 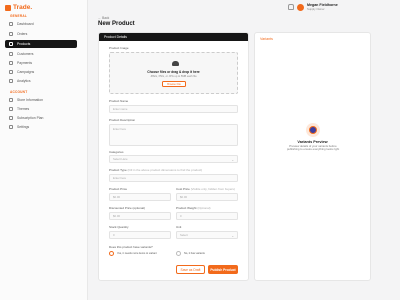 I want to click on sidebar-item-campaigns: Campaigns, so click(x=41, y=72).